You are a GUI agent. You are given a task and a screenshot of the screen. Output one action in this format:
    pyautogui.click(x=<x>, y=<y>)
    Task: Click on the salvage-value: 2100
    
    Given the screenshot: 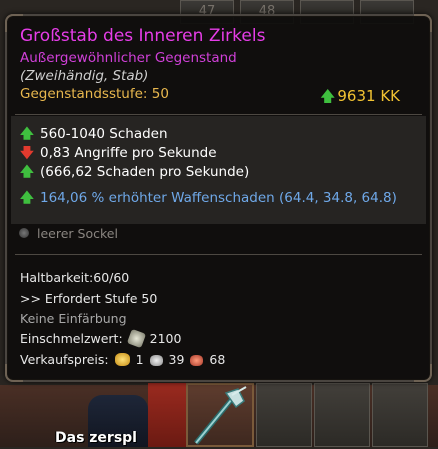 What is the action you would take?
    pyautogui.click(x=165, y=338)
    